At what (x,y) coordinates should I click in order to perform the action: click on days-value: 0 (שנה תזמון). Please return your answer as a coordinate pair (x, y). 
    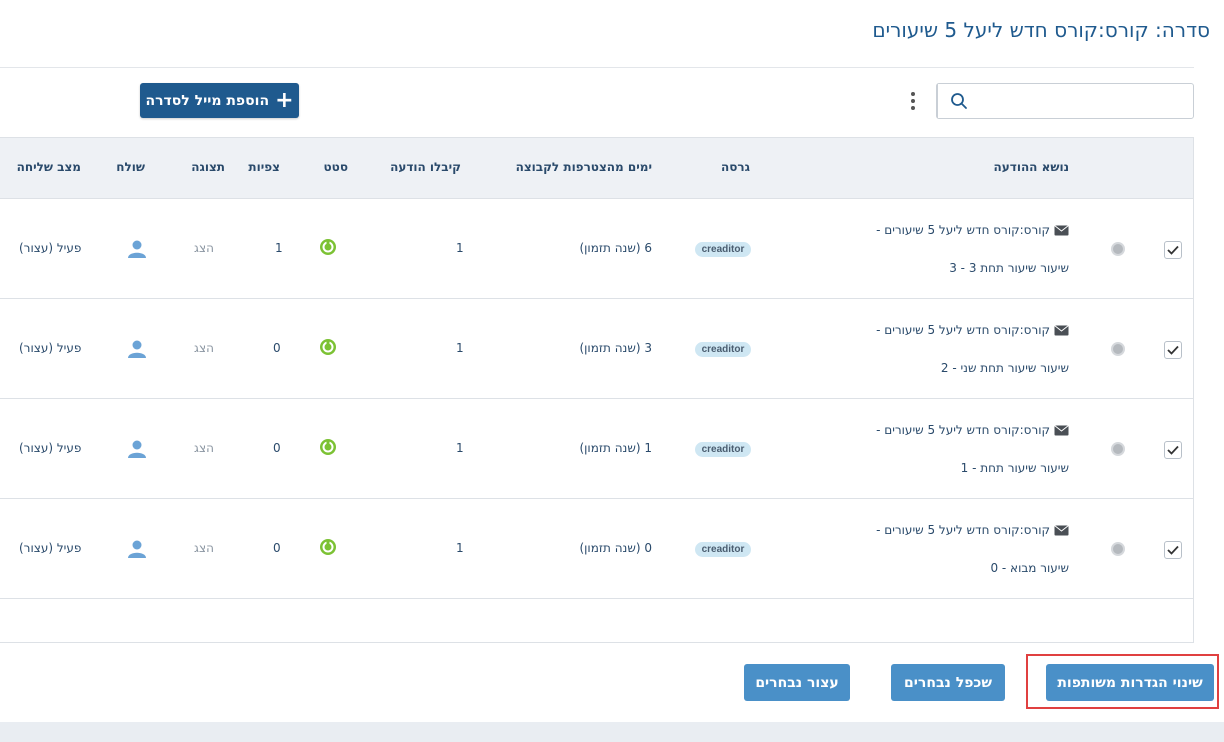
    Looking at the image, I should click on (615, 548).